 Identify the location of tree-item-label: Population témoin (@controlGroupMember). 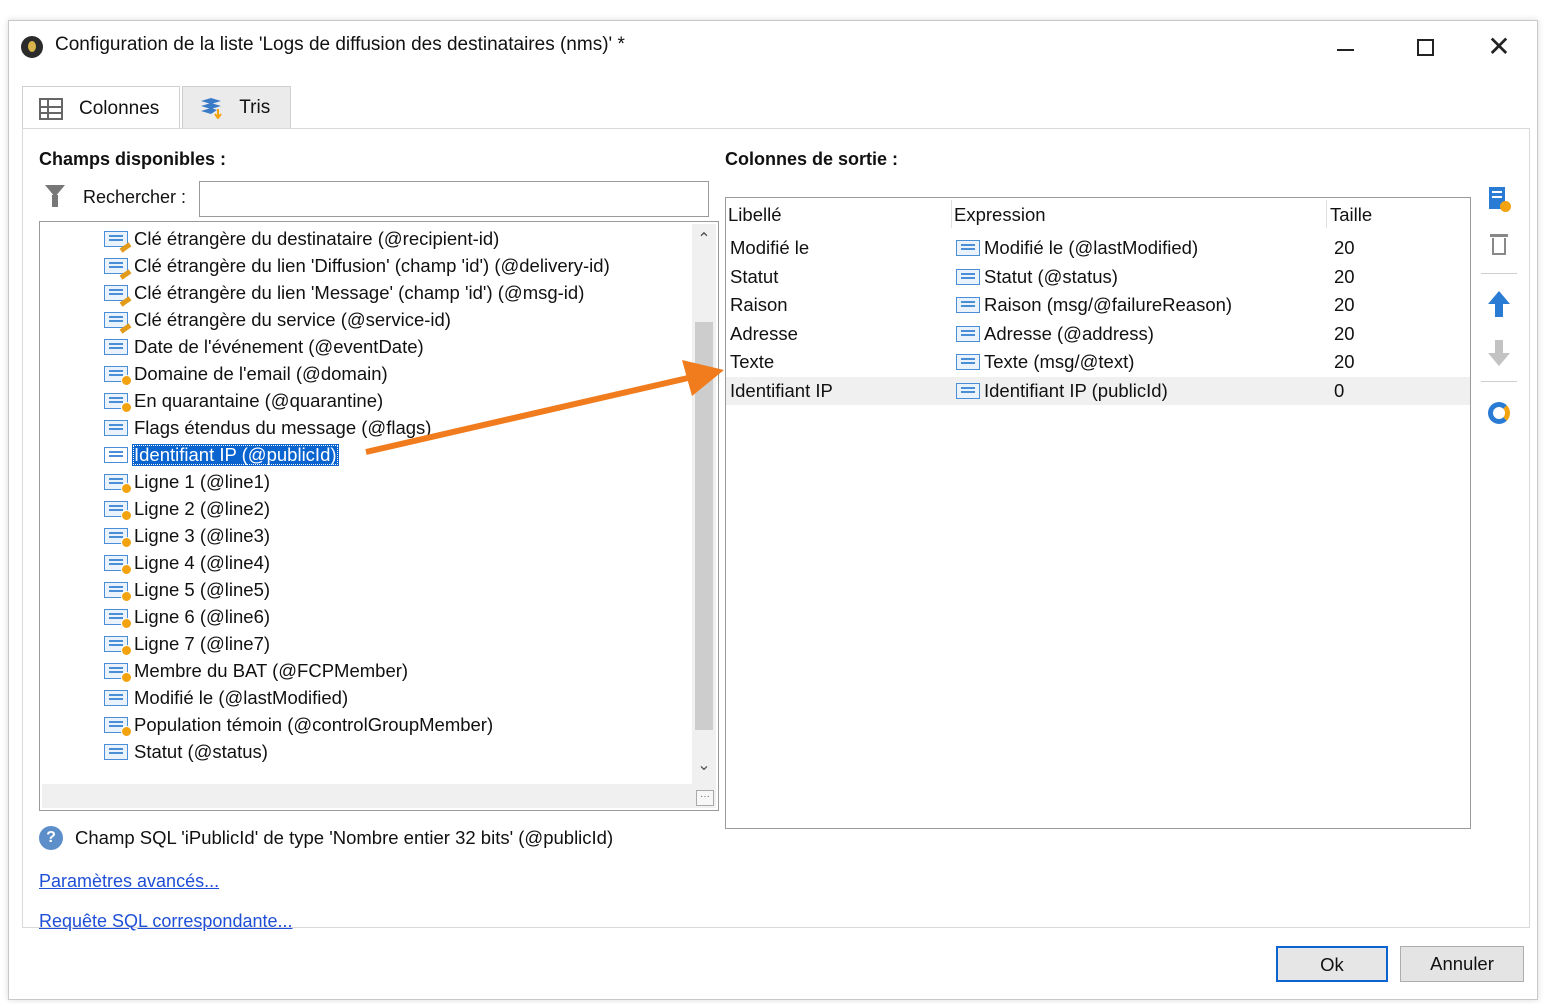
(314, 724).